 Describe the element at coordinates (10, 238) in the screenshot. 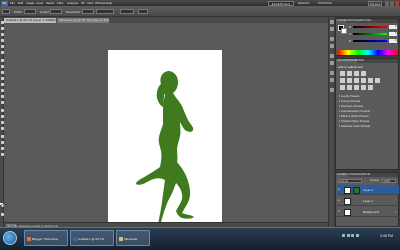

I see `start-button` at that location.